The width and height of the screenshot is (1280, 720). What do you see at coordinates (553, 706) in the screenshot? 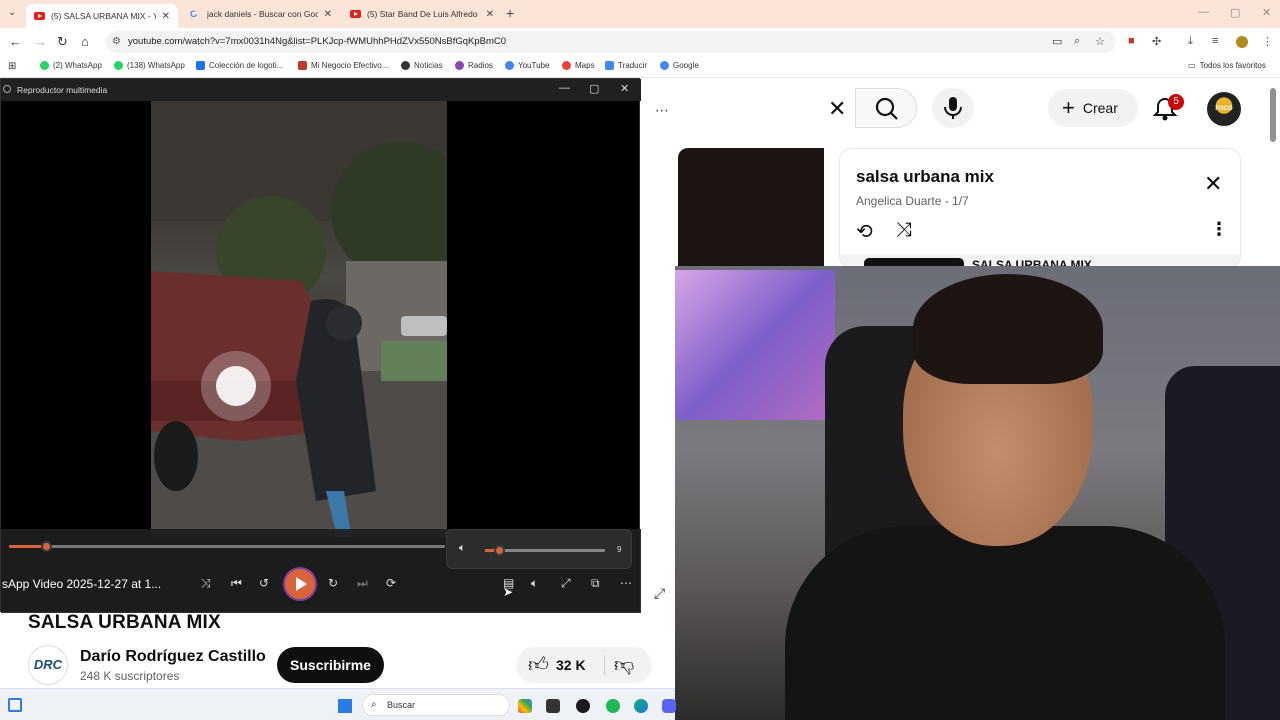
I see `task-view-icon` at bounding box center [553, 706].